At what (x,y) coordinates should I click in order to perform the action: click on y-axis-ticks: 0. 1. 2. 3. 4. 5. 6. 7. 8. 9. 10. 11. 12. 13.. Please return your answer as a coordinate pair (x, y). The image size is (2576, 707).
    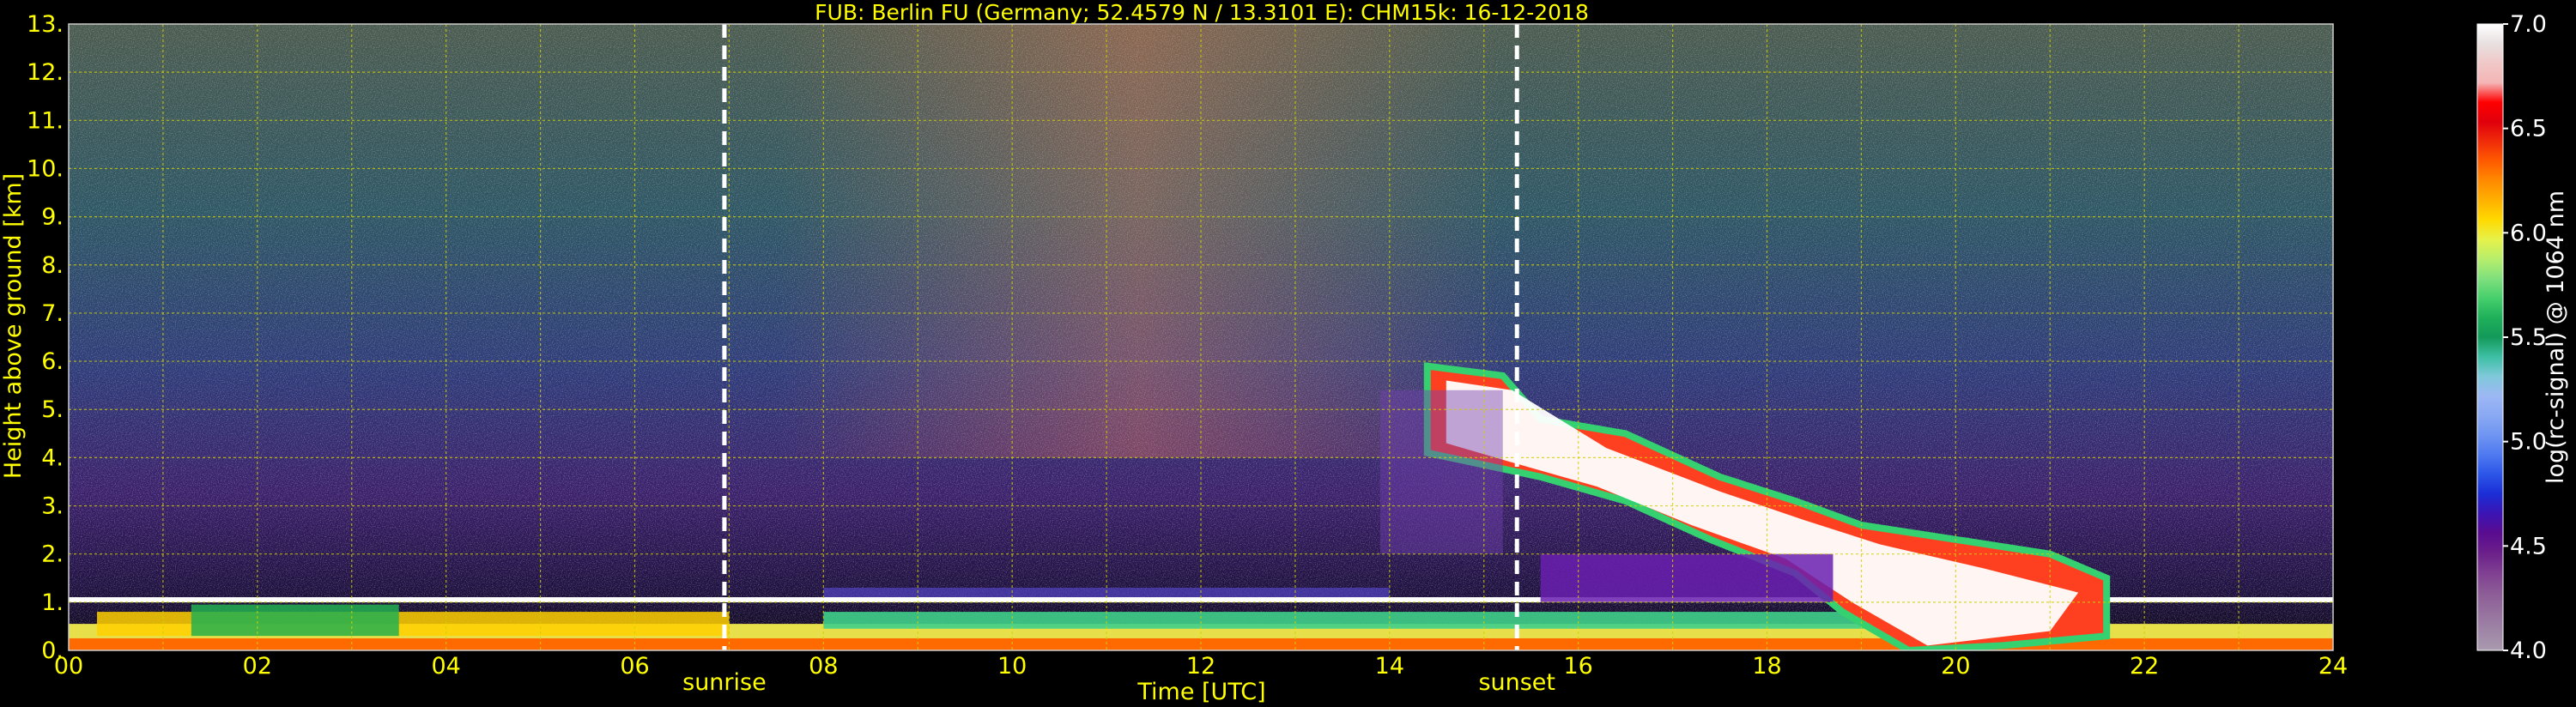
    Looking at the image, I should click on (45, 337).